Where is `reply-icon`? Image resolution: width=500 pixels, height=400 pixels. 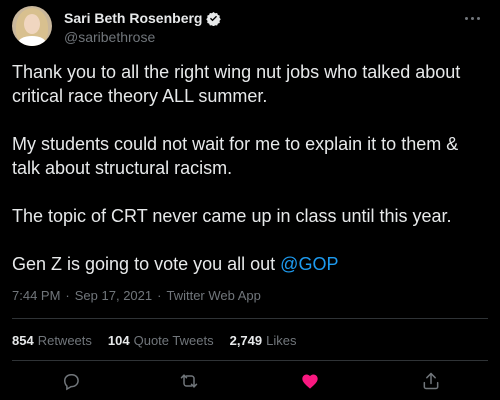
reply-icon is located at coordinates (71, 383).